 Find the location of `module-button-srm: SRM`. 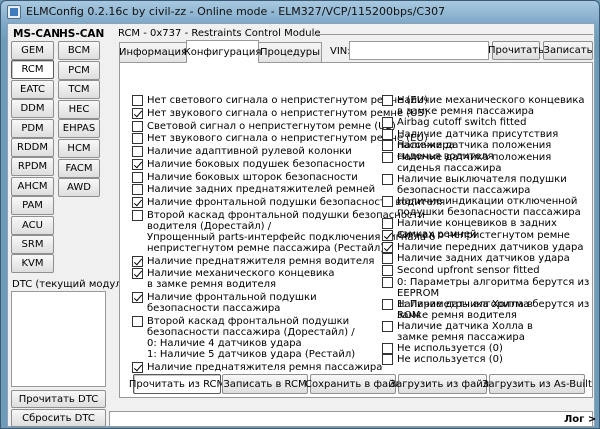

module-button-srm: SRM is located at coordinates (32, 244).